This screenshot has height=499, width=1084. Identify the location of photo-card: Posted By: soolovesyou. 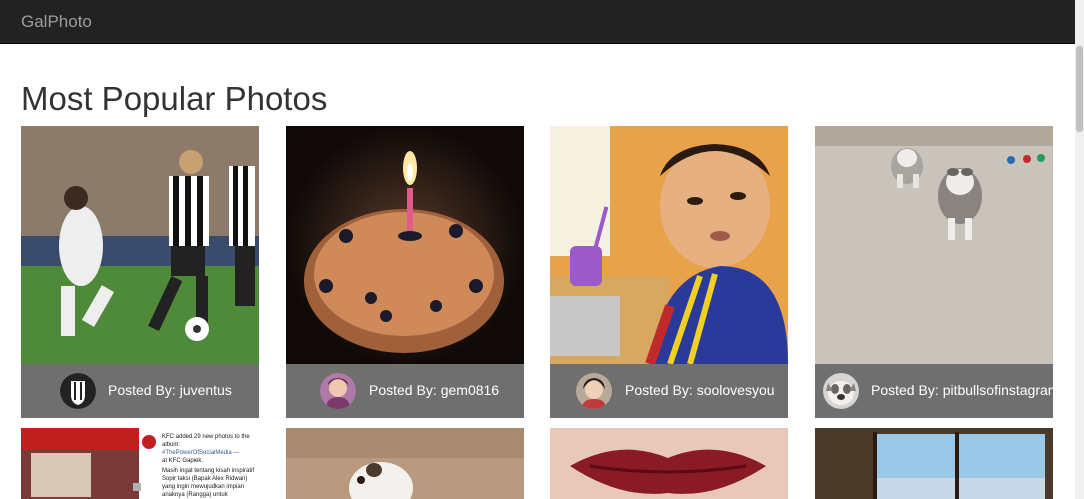
(669, 272).